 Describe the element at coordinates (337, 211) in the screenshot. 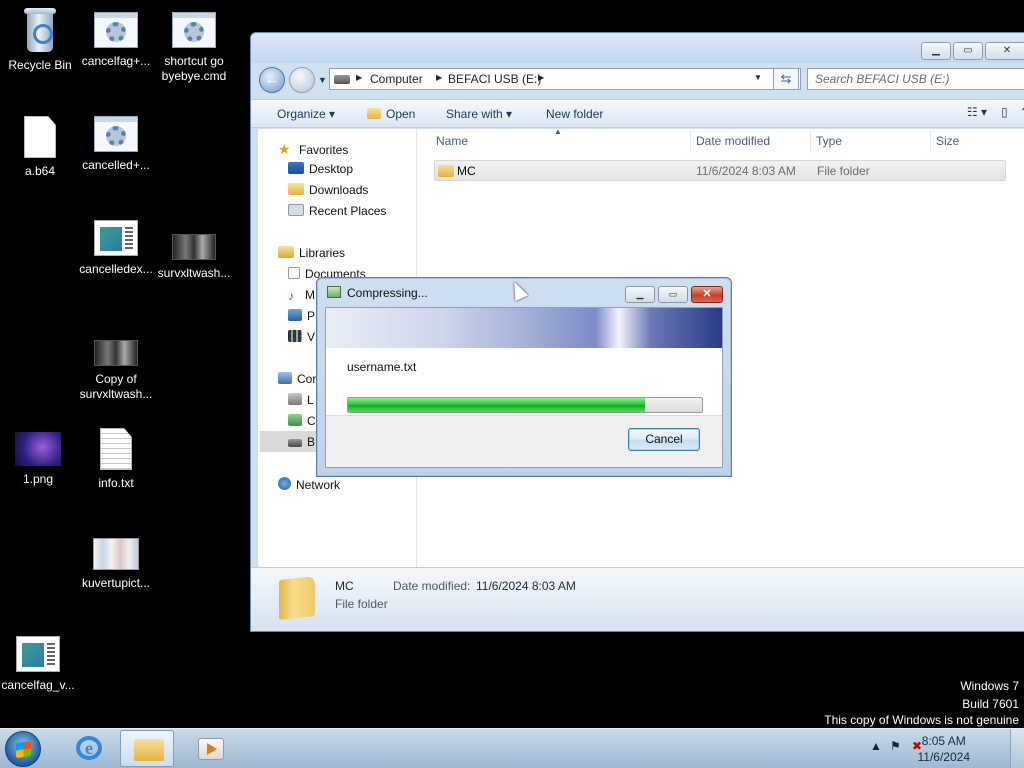

I see `nav-recent-places: Recent Places` at that location.